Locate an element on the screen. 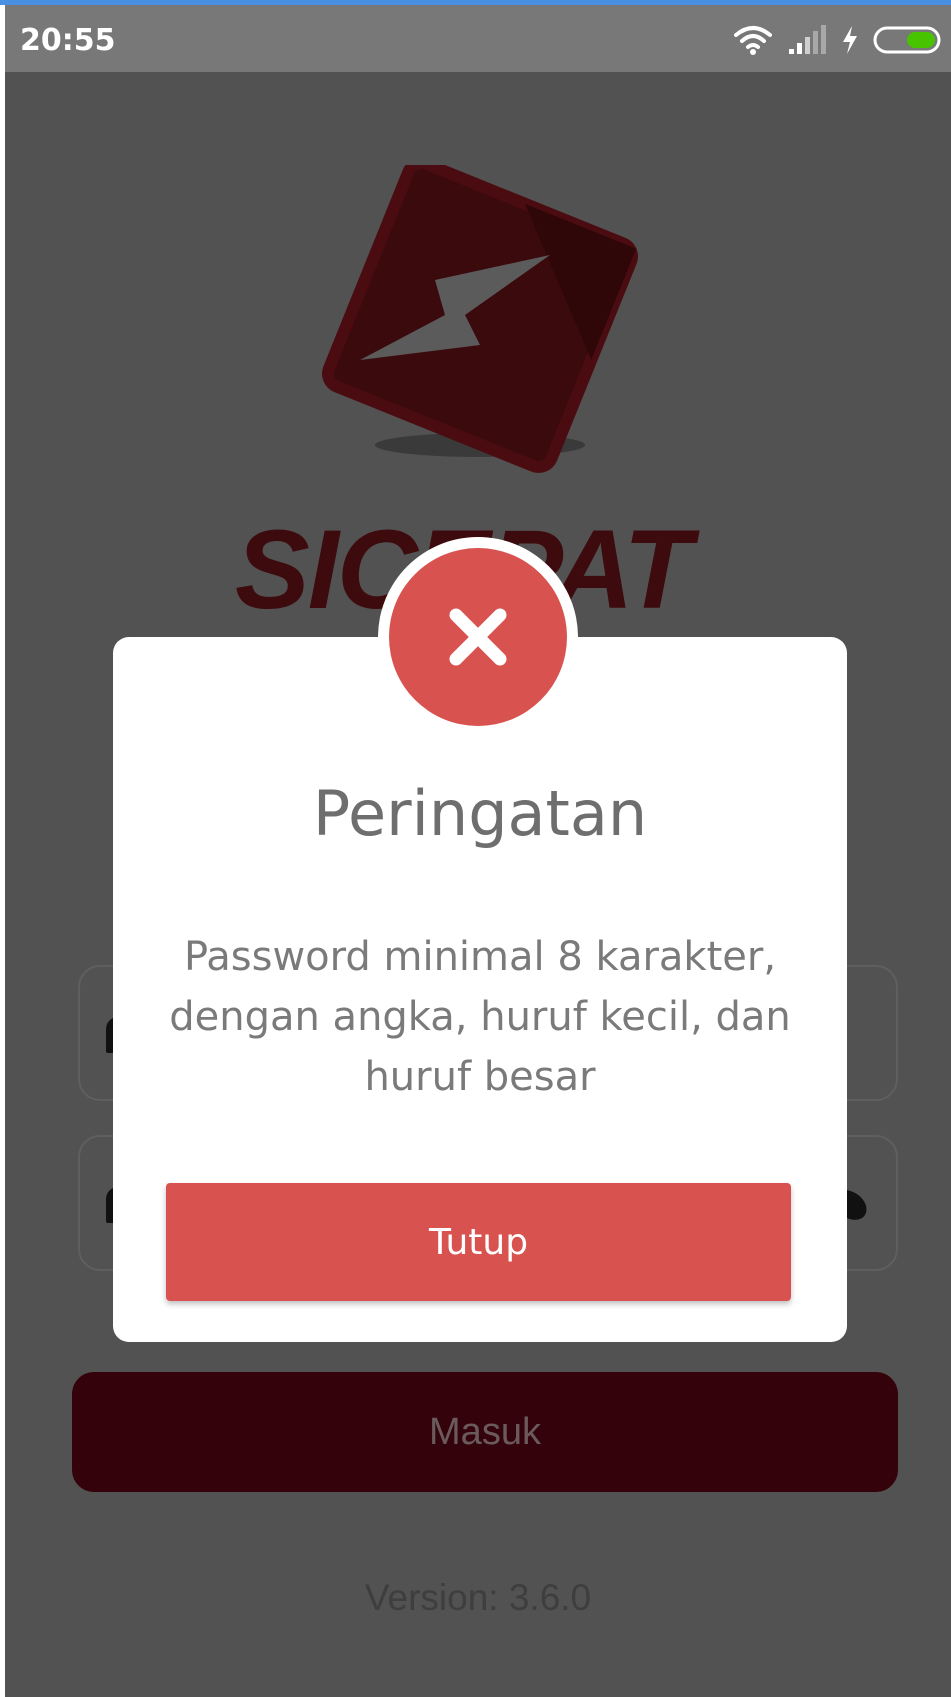 Image resolution: width=951 pixels, height=1697 pixels. version-label: Version: 3.6.0 is located at coordinates (478, 1597).